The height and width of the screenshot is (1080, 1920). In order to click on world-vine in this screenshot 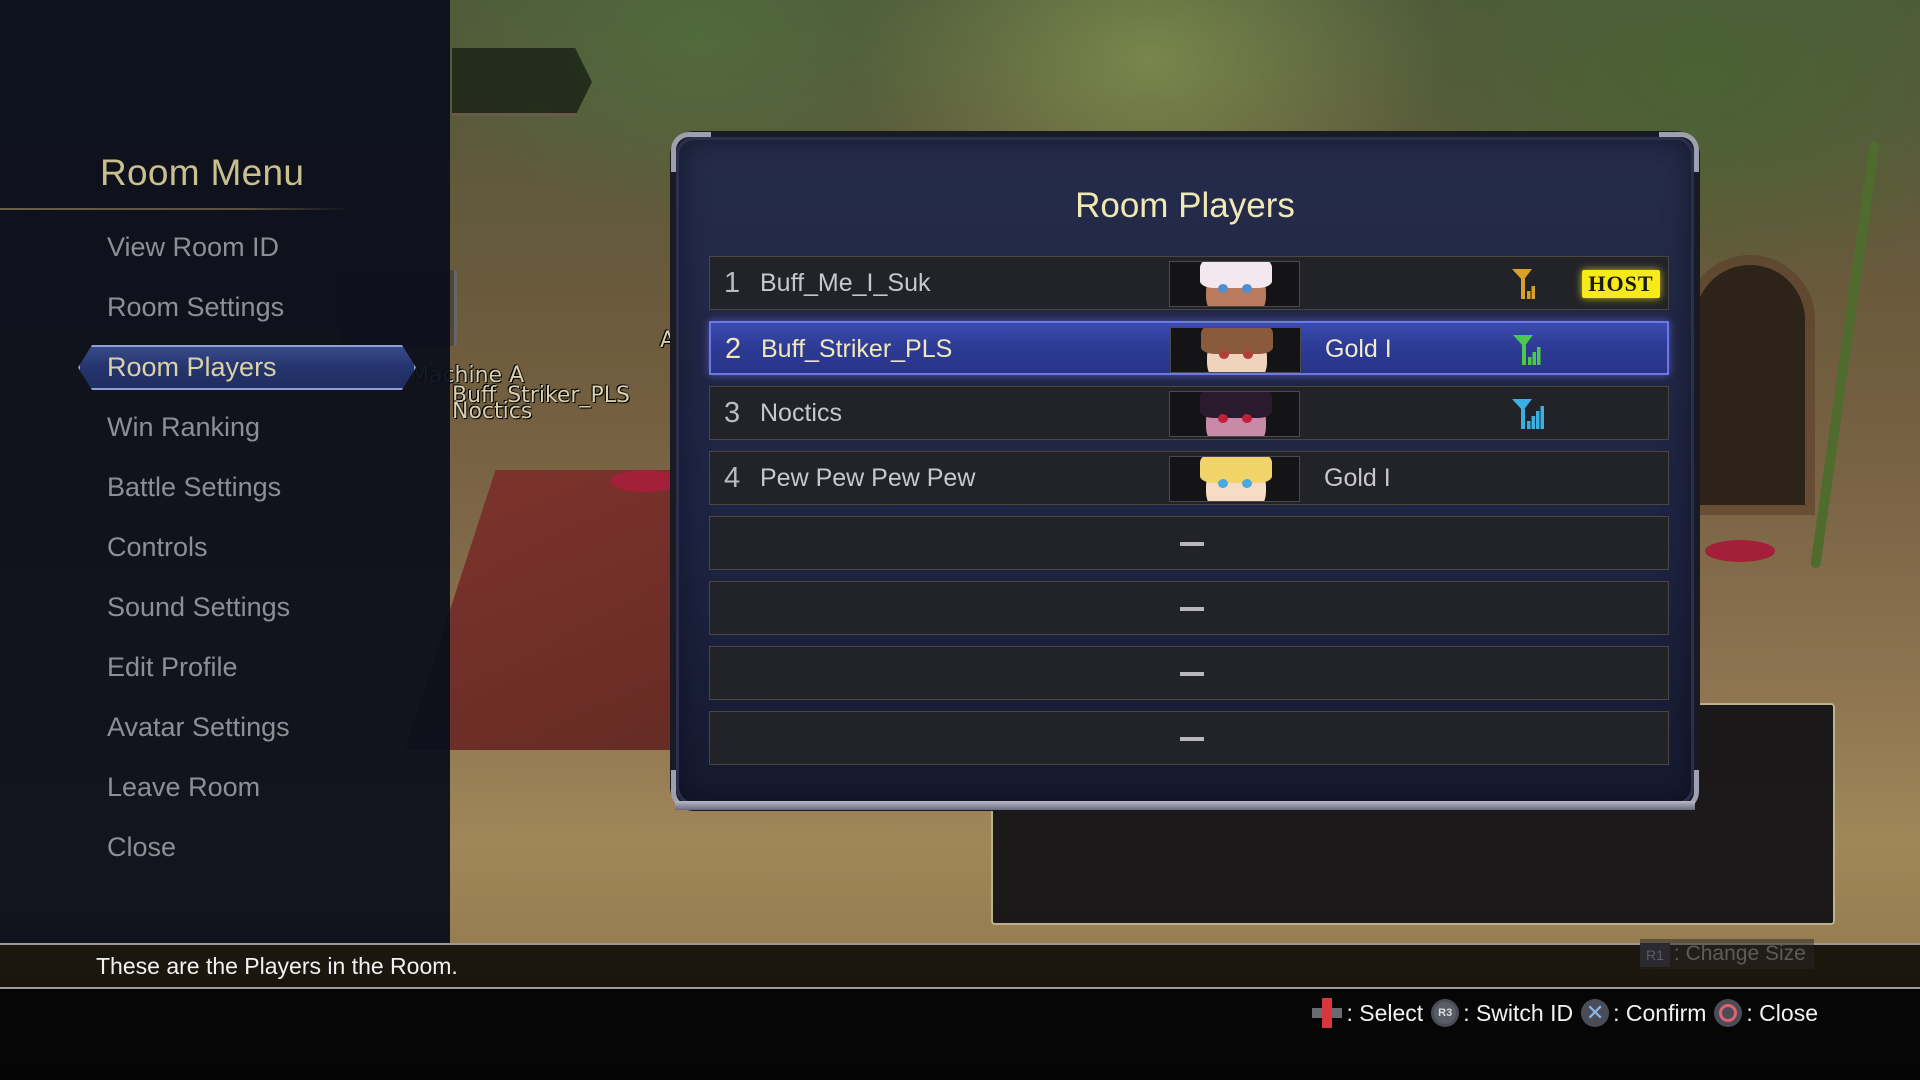, I will do `click(1845, 355)`.